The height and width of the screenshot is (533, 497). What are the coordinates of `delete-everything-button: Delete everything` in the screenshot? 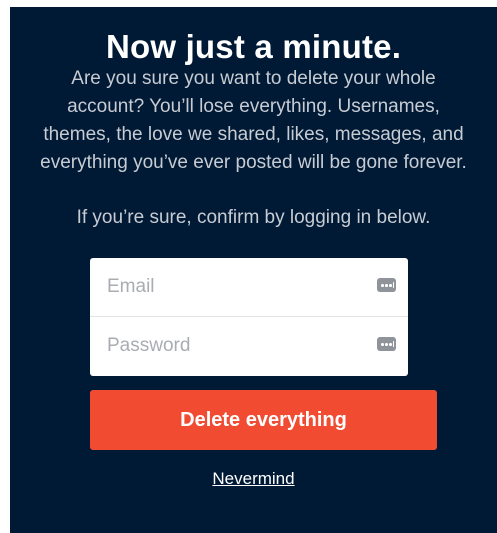 It's located at (263, 420).